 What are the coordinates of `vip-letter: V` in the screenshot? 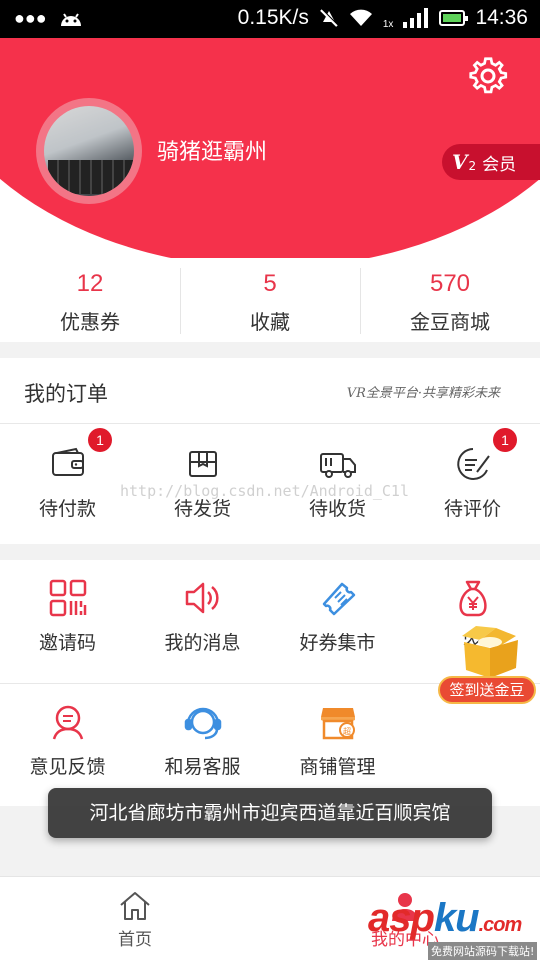 It's located at (460, 162).